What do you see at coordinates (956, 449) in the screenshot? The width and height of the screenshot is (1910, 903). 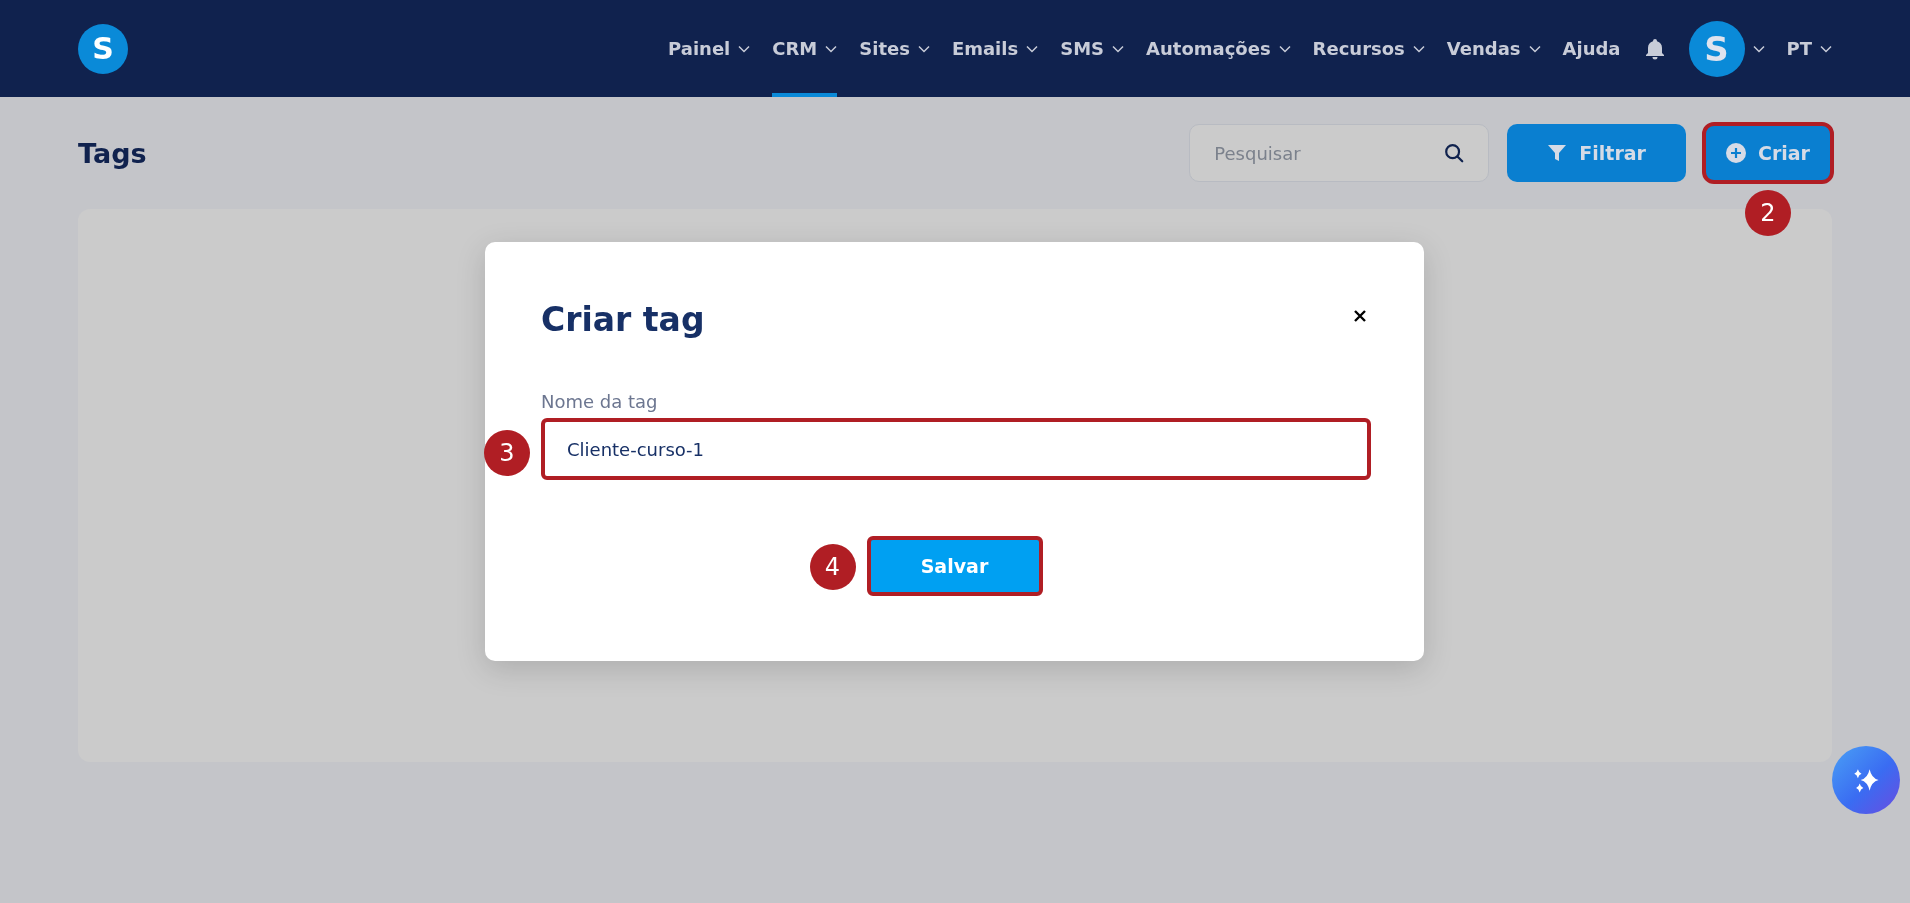 I see `tag-name-input: Cliente-curso-1` at bounding box center [956, 449].